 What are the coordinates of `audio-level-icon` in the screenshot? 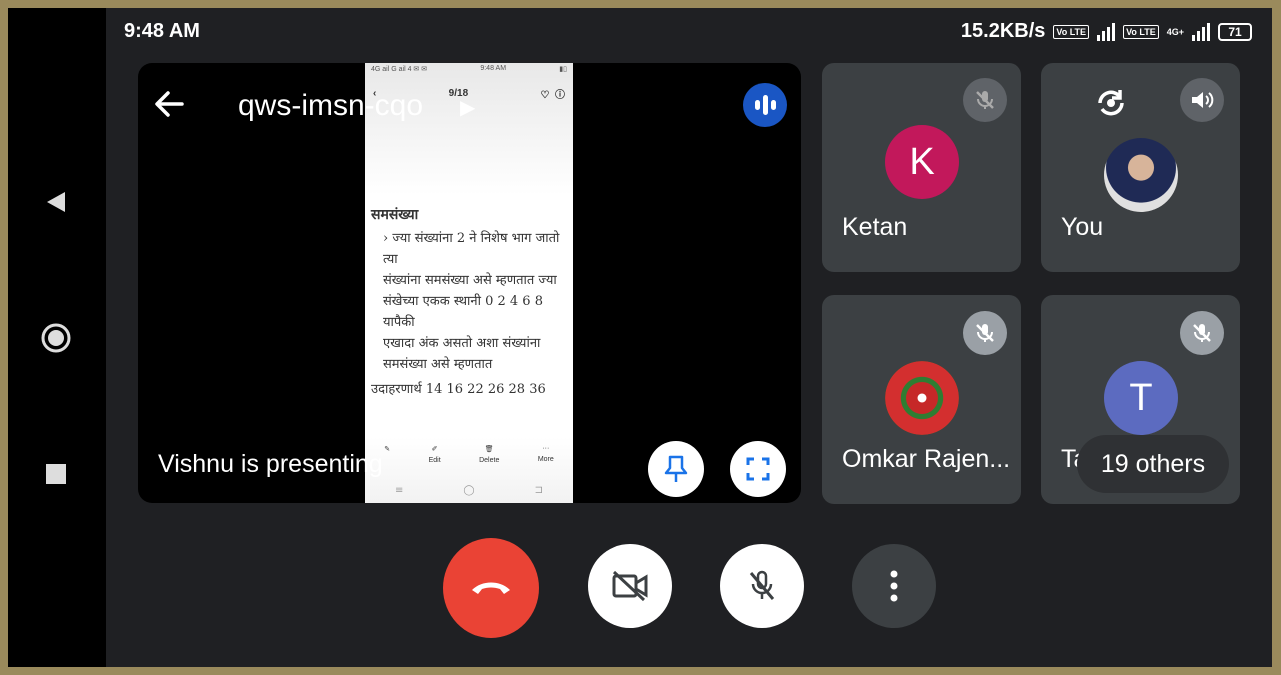 It's located at (765, 105).